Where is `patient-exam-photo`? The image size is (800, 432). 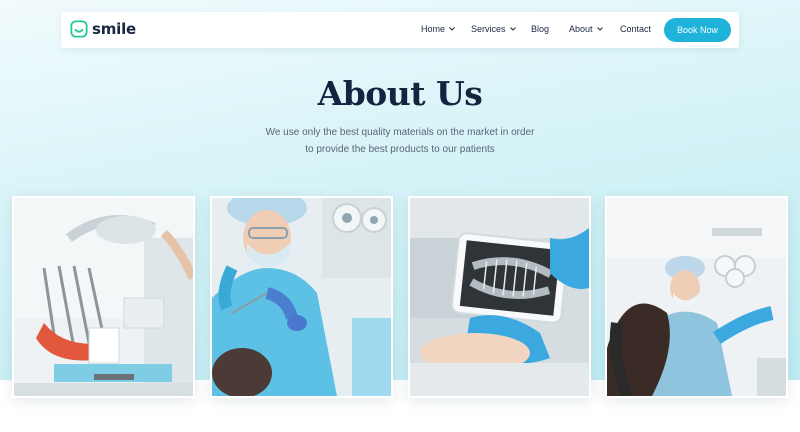
patient-exam-photo is located at coordinates (696, 297).